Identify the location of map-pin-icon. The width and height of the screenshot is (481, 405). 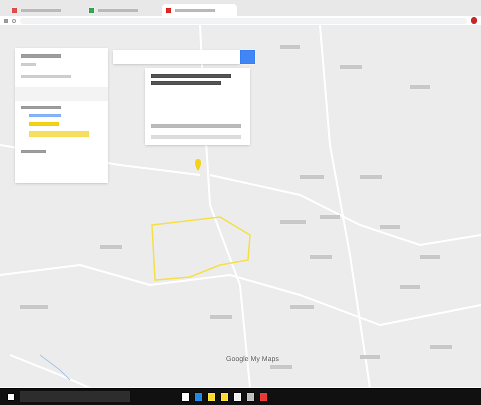
(198, 165).